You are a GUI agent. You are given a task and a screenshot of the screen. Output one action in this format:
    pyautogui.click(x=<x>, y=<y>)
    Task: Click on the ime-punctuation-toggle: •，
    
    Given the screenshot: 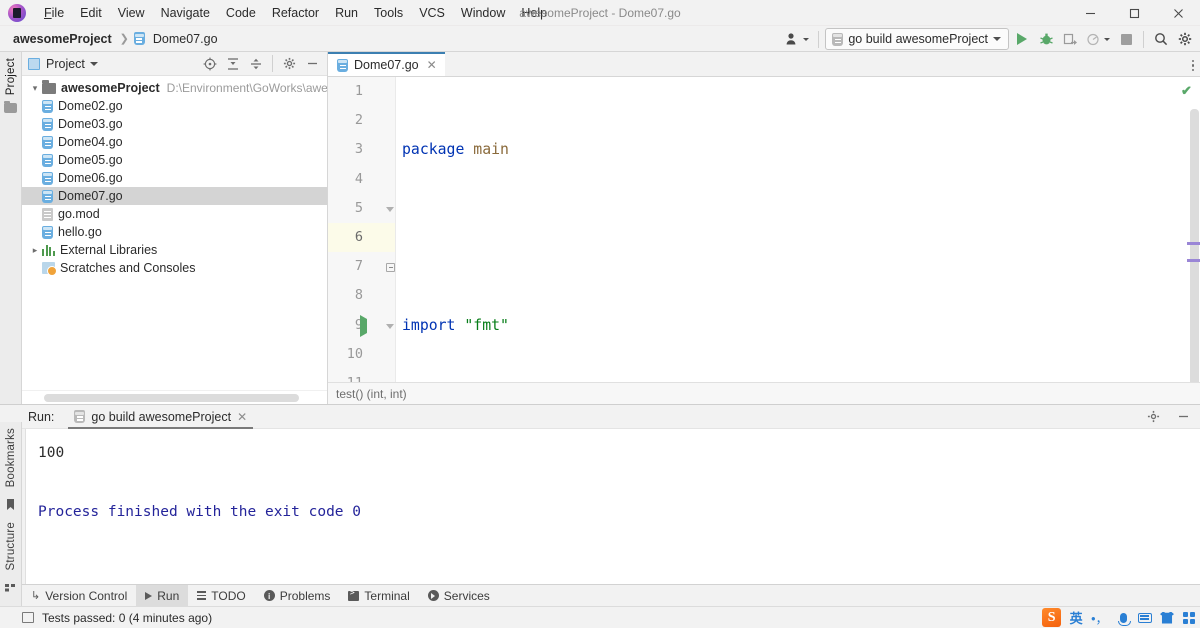 What is the action you would take?
    pyautogui.click(x=1099, y=617)
    